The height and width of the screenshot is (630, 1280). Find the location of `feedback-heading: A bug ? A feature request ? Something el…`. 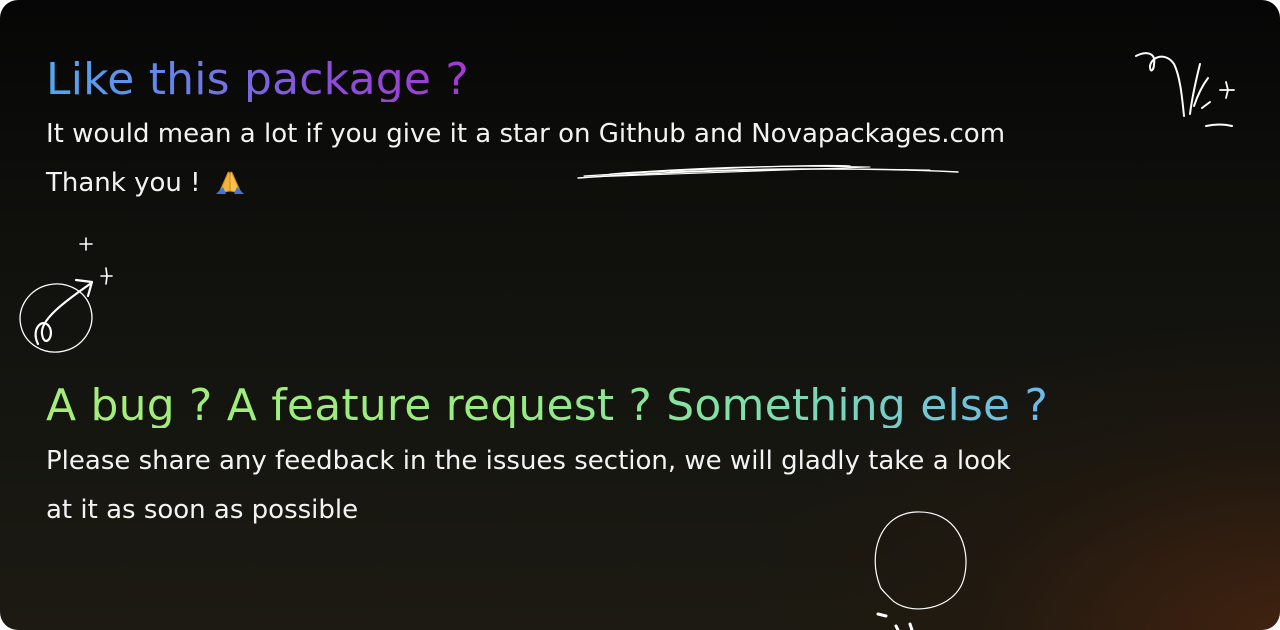

feedback-heading: A bug ? A feature request ? Something el… is located at coordinates (547, 405).